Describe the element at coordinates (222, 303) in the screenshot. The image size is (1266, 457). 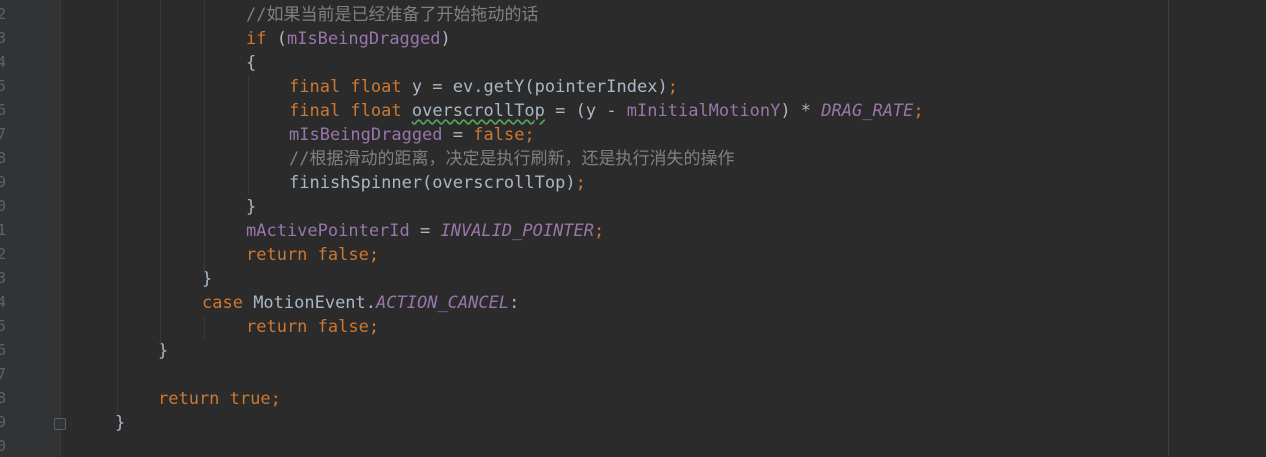
I see `code-token: case` at that location.